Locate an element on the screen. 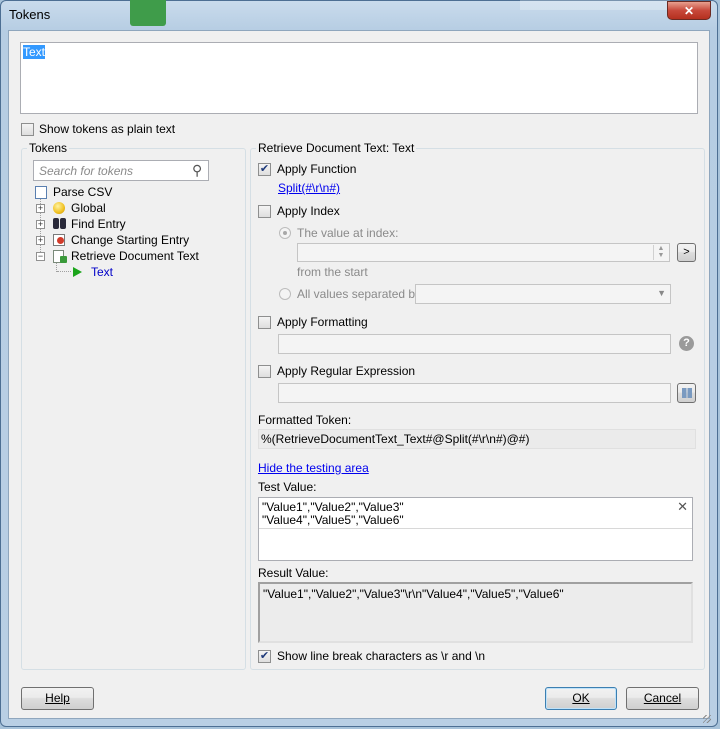  tree-item-label: Parse CSV is located at coordinates (83, 192).